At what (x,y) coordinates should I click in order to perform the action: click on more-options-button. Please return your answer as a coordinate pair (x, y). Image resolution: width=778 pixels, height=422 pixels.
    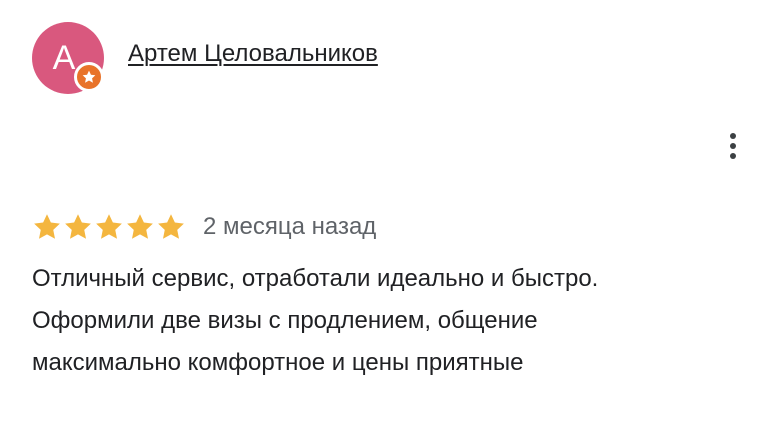
    Looking at the image, I should click on (734, 146).